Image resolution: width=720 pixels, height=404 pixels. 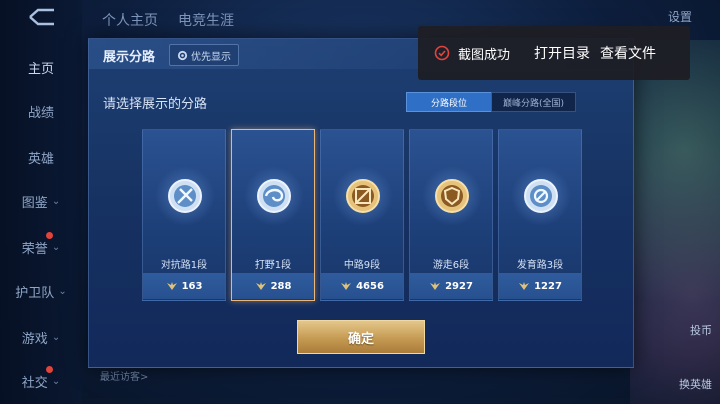 I want to click on lane-score: 2927, so click(x=451, y=286).